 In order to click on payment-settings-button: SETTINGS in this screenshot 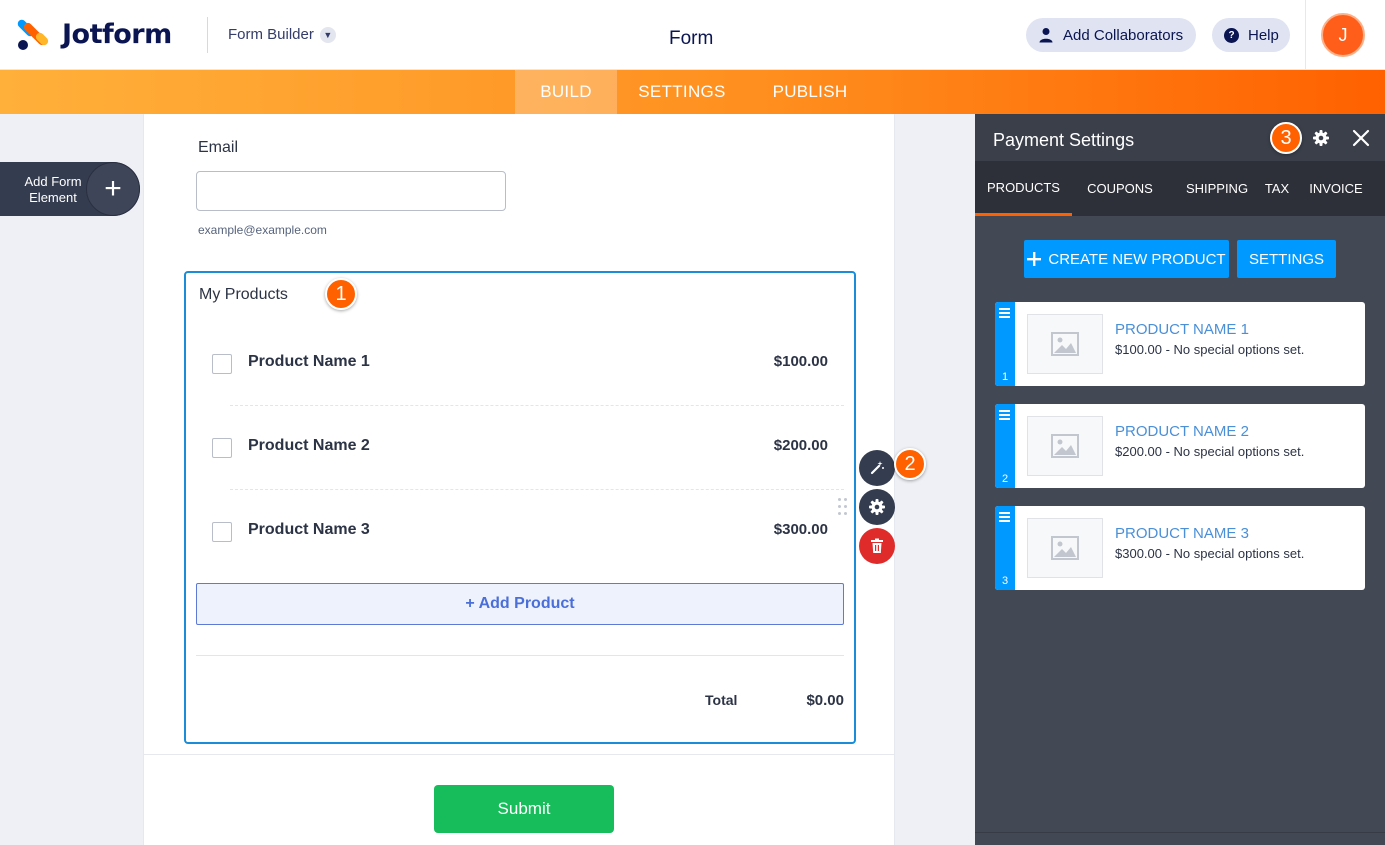, I will do `click(1286, 259)`.